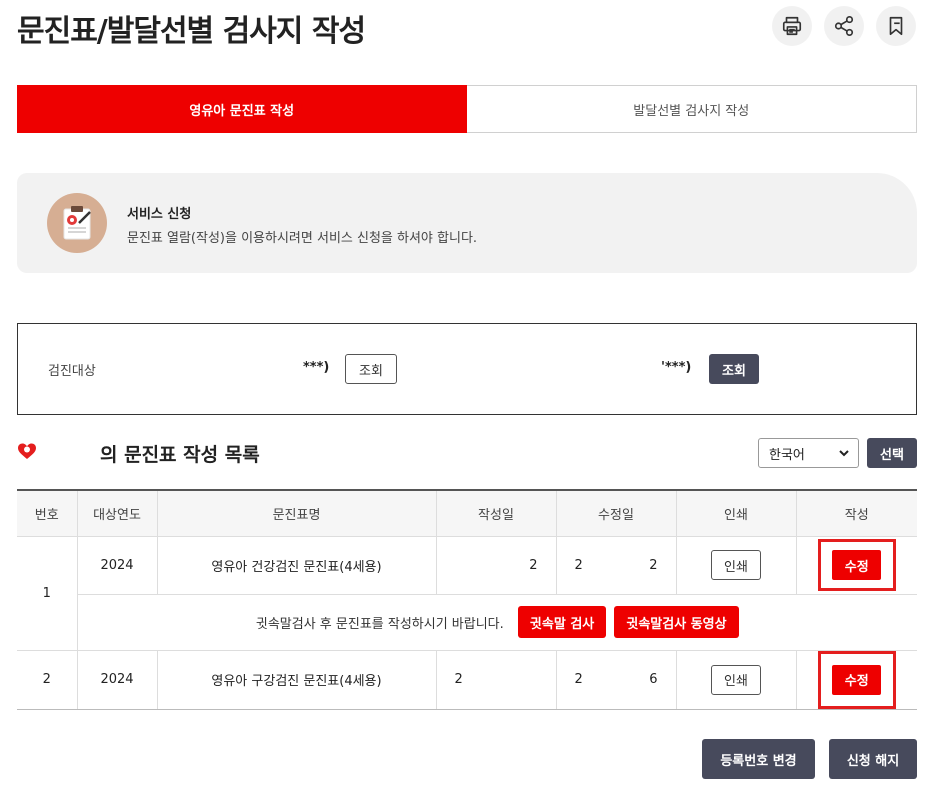  What do you see at coordinates (379, 624) in the screenshot?
I see `whisper-test-notice: 귓속말검사 후 문진표를 작성하시기 바랍니다.` at bounding box center [379, 624].